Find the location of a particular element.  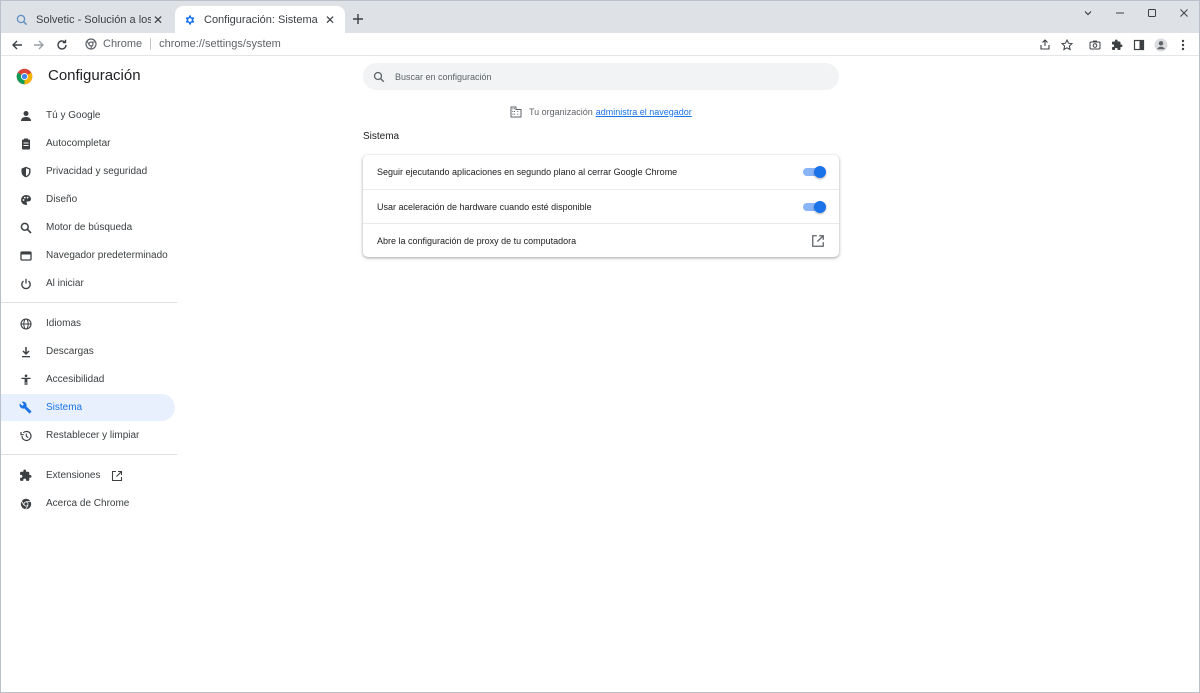

managed-notice-link: administra el navegador is located at coordinates (644, 112).